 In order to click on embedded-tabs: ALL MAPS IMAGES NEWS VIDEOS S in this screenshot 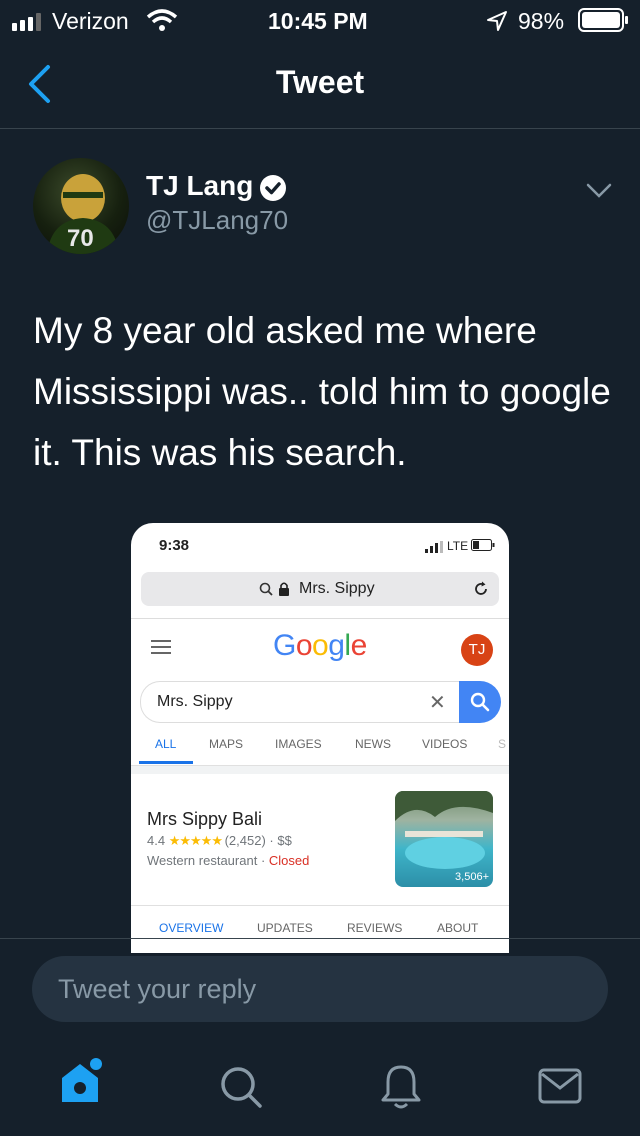, I will do `click(320, 750)`.